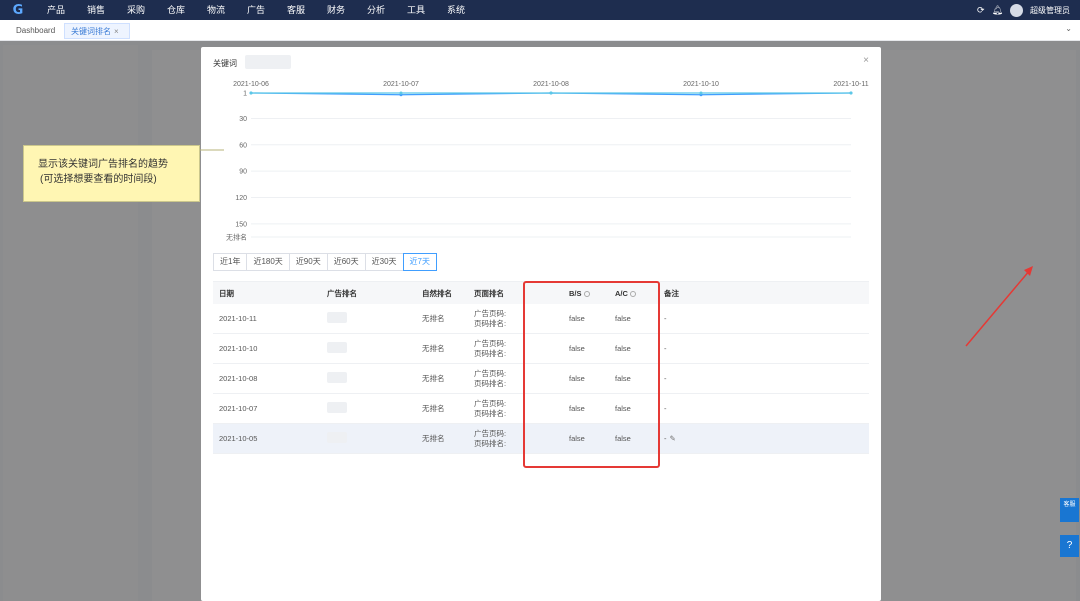  What do you see at coordinates (91, 31) in the screenshot?
I see `tab-keyword-ranking-label: 关键词排名` at bounding box center [91, 31].